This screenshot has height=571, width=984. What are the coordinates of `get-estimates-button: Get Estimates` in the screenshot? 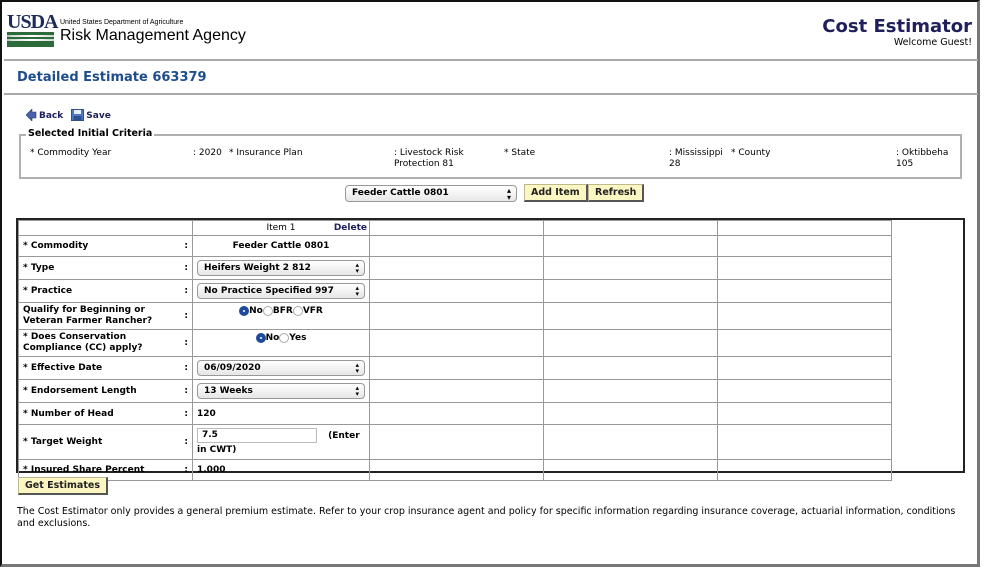 It's located at (63, 486).